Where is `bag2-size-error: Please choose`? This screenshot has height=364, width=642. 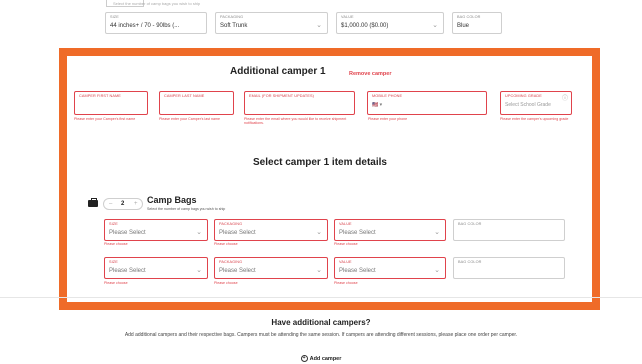
bag2-size-error: Please choose is located at coordinates (116, 283).